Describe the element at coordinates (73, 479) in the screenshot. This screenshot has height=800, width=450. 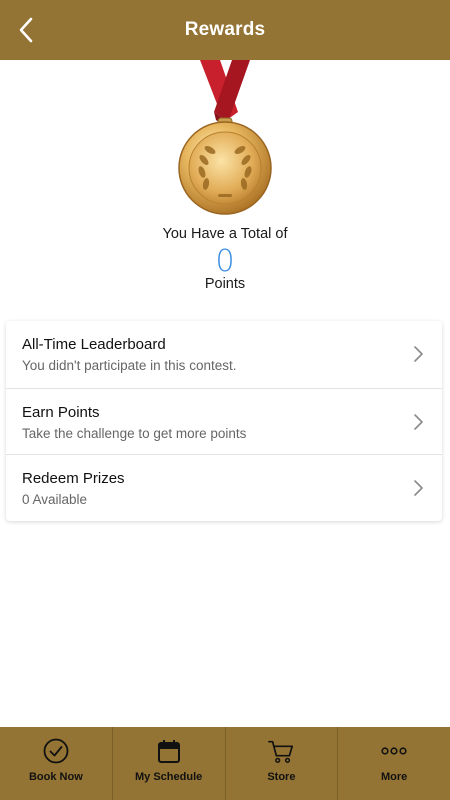
I see `row-title: Redeem Prizes` at that location.